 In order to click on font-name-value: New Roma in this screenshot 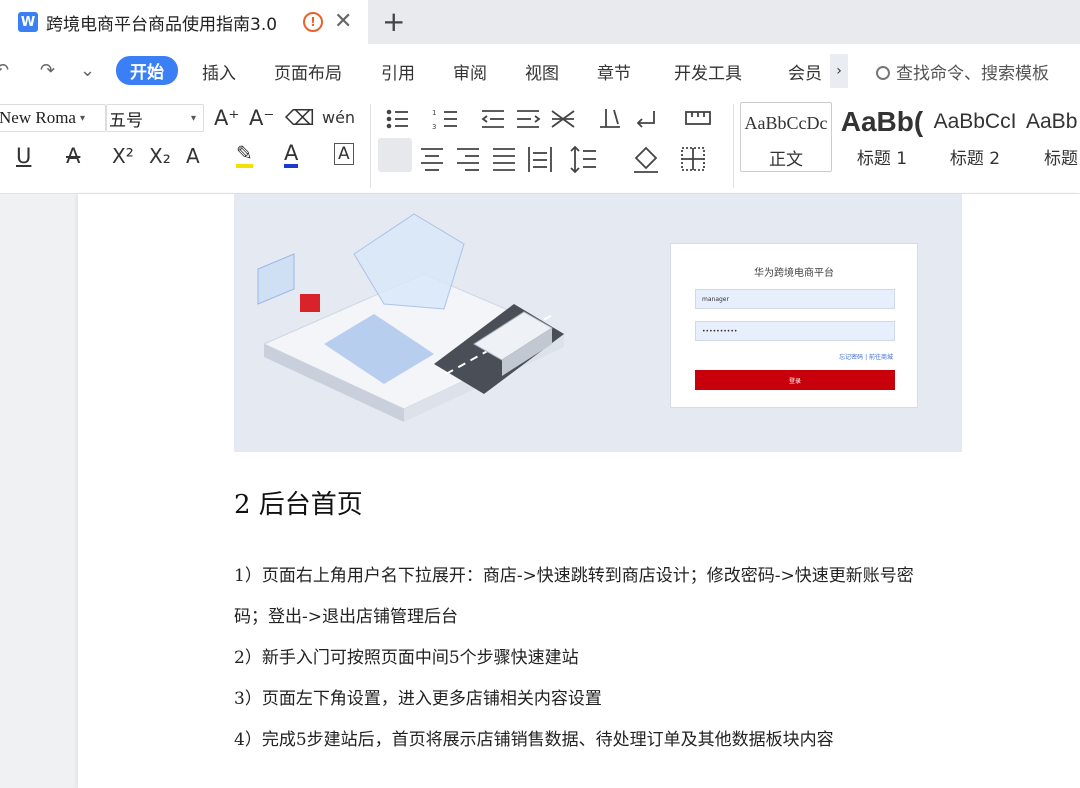, I will do `click(38, 117)`.